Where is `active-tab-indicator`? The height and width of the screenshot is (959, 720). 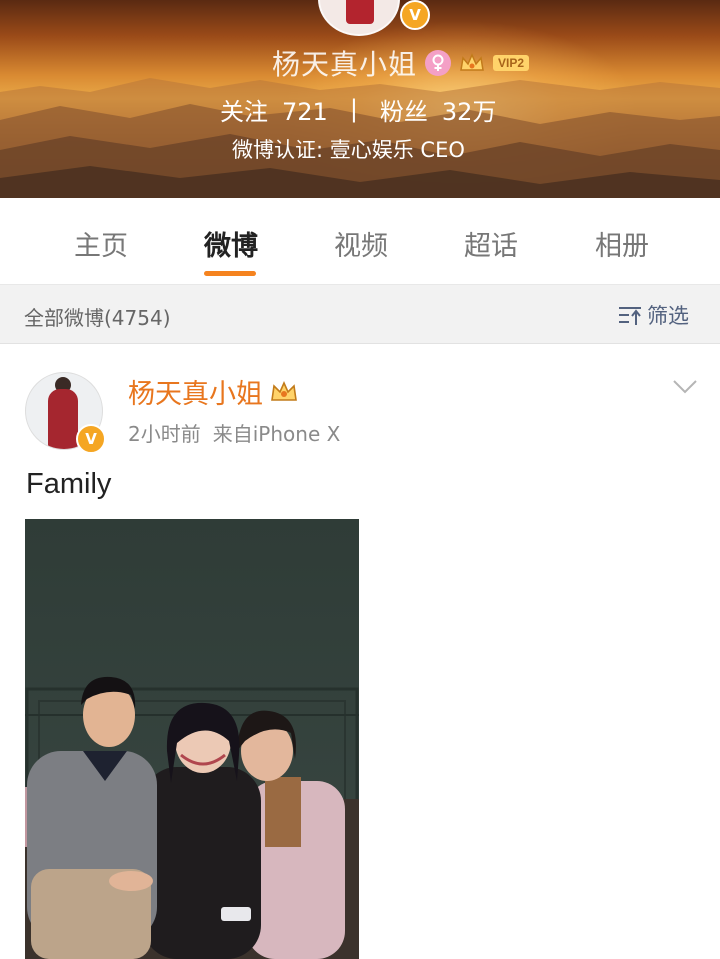
active-tab-indicator is located at coordinates (230, 273).